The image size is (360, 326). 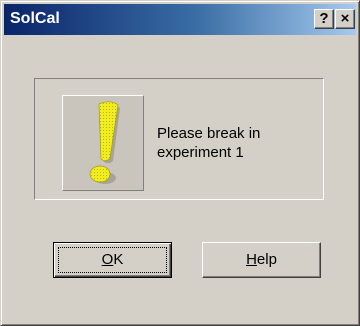 I want to click on message-text: Please break in experiment 1, so click(x=232, y=143).